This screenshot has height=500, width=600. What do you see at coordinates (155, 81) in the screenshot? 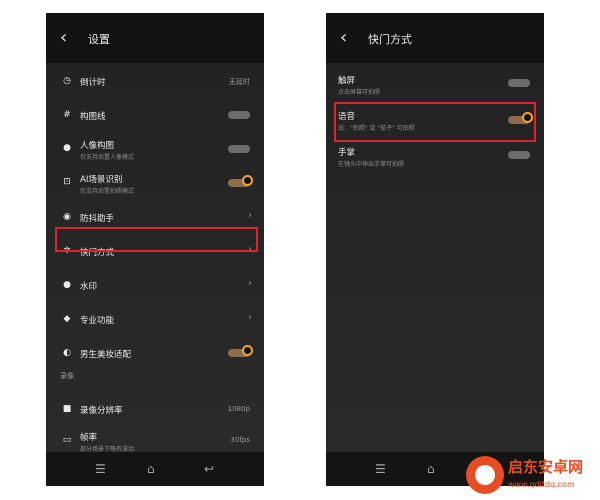
I see `settings-item-countdown: ◷ 倒计时 无延时` at bounding box center [155, 81].